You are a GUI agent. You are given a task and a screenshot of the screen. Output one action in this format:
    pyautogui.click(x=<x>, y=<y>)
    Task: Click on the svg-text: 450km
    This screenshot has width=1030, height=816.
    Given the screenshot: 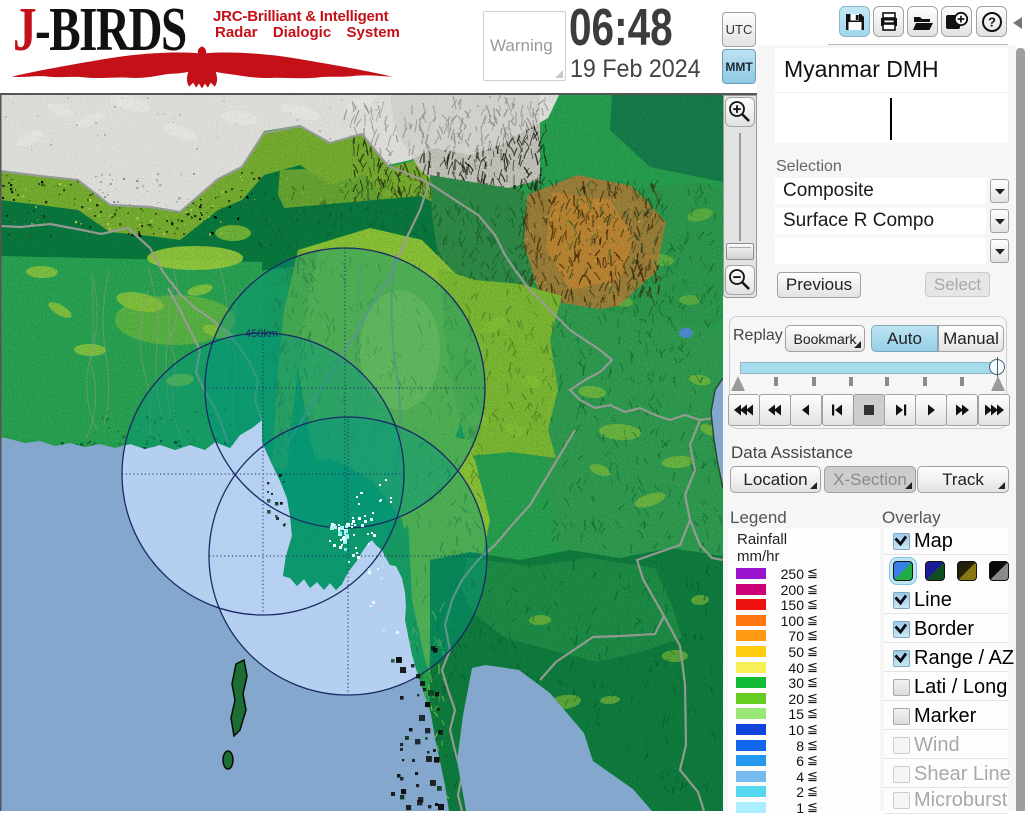 What is the action you would take?
    pyautogui.click(x=261, y=334)
    